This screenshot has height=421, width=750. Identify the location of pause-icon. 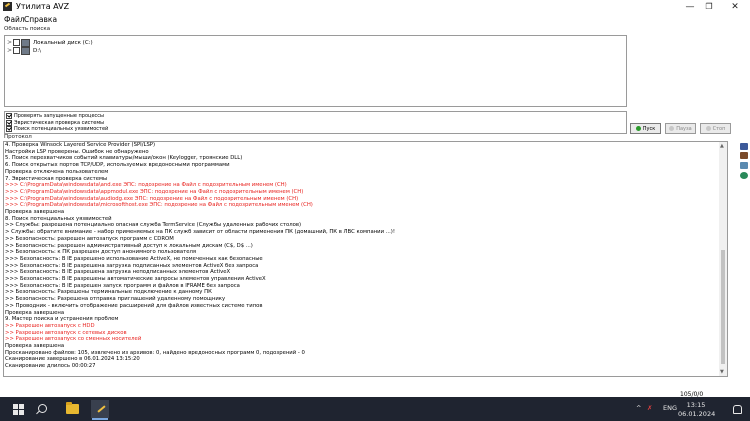
(672, 128).